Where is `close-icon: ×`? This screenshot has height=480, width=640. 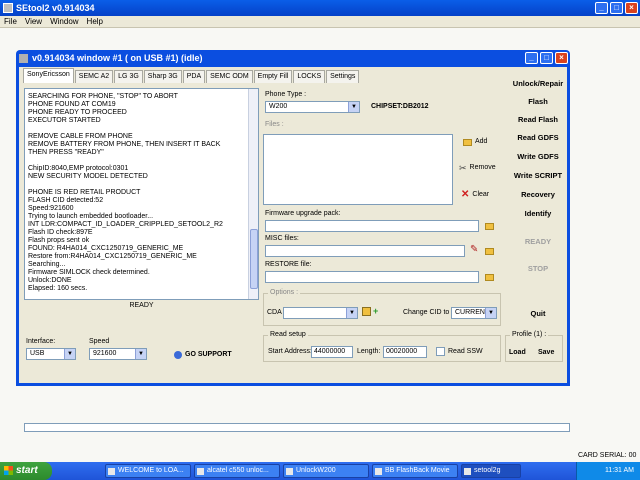
close-icon: × is located at coordinates (631, 8).